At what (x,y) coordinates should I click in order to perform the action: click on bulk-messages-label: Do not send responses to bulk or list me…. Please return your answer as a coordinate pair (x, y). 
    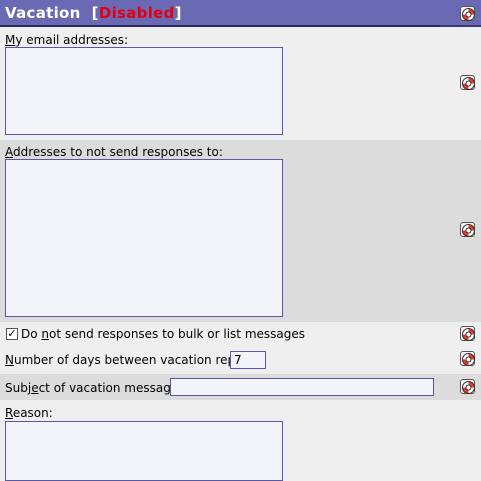
    Looking at the image, I should click on (163, 334).